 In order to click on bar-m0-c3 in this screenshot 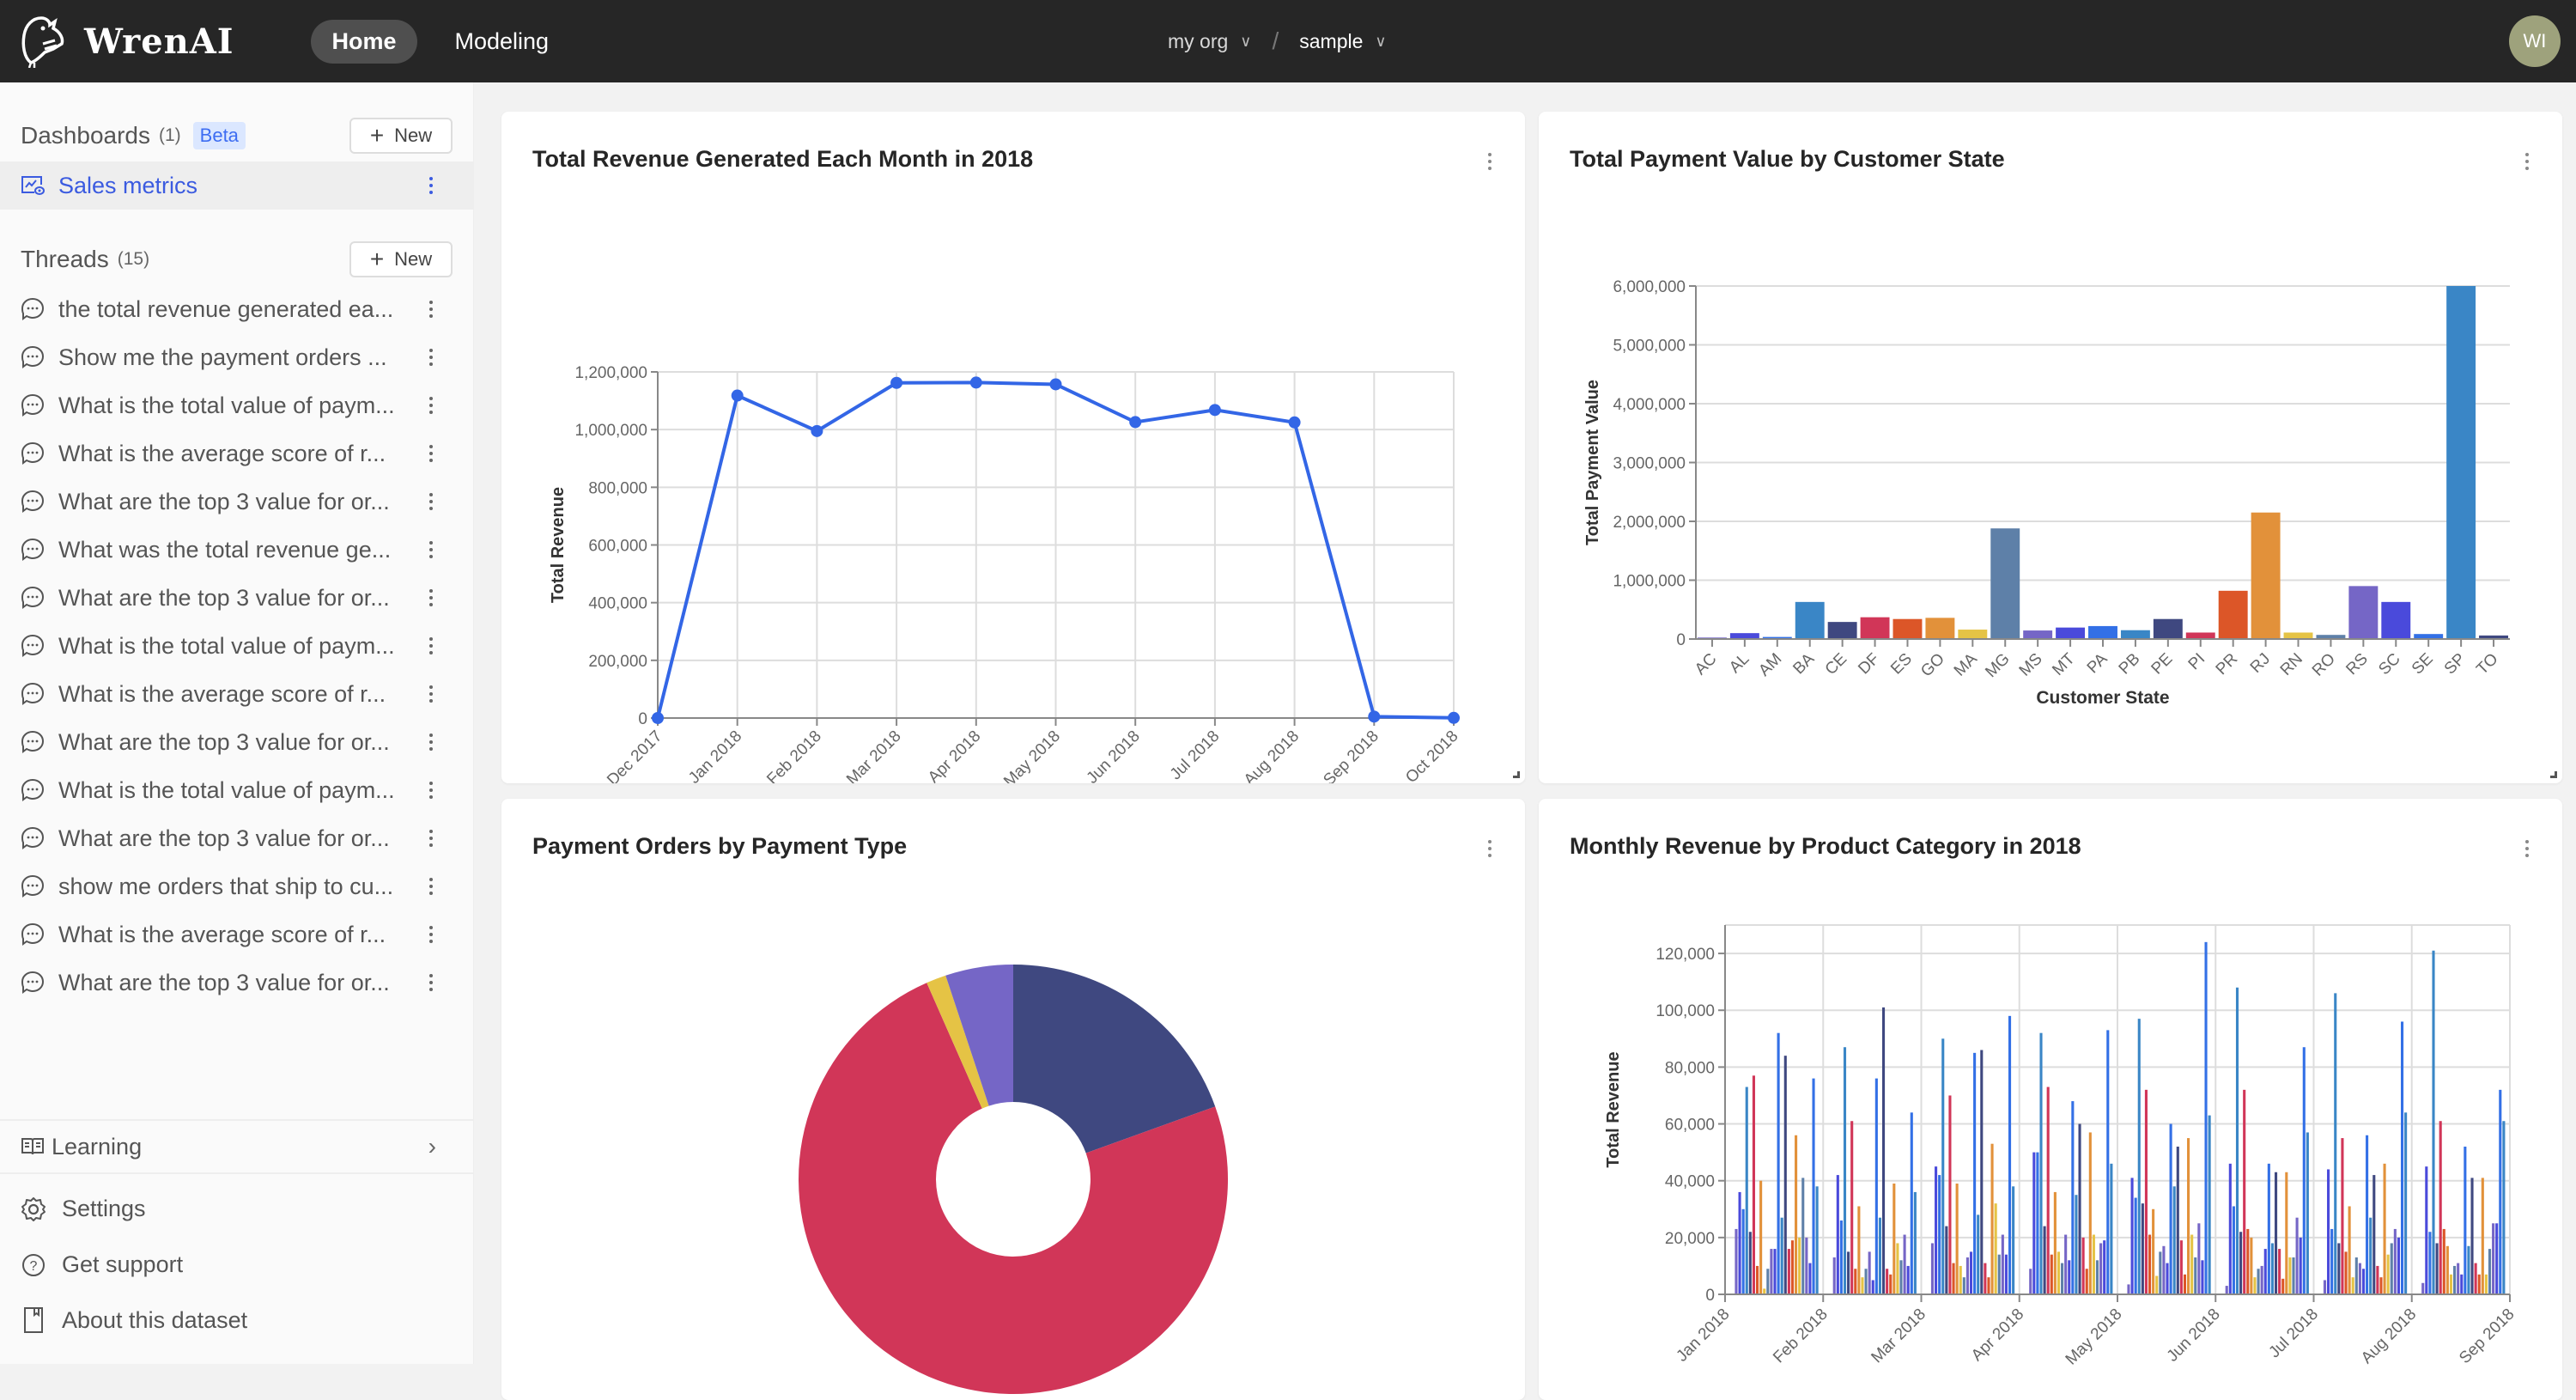, I will do `click(1747, 1191)`.